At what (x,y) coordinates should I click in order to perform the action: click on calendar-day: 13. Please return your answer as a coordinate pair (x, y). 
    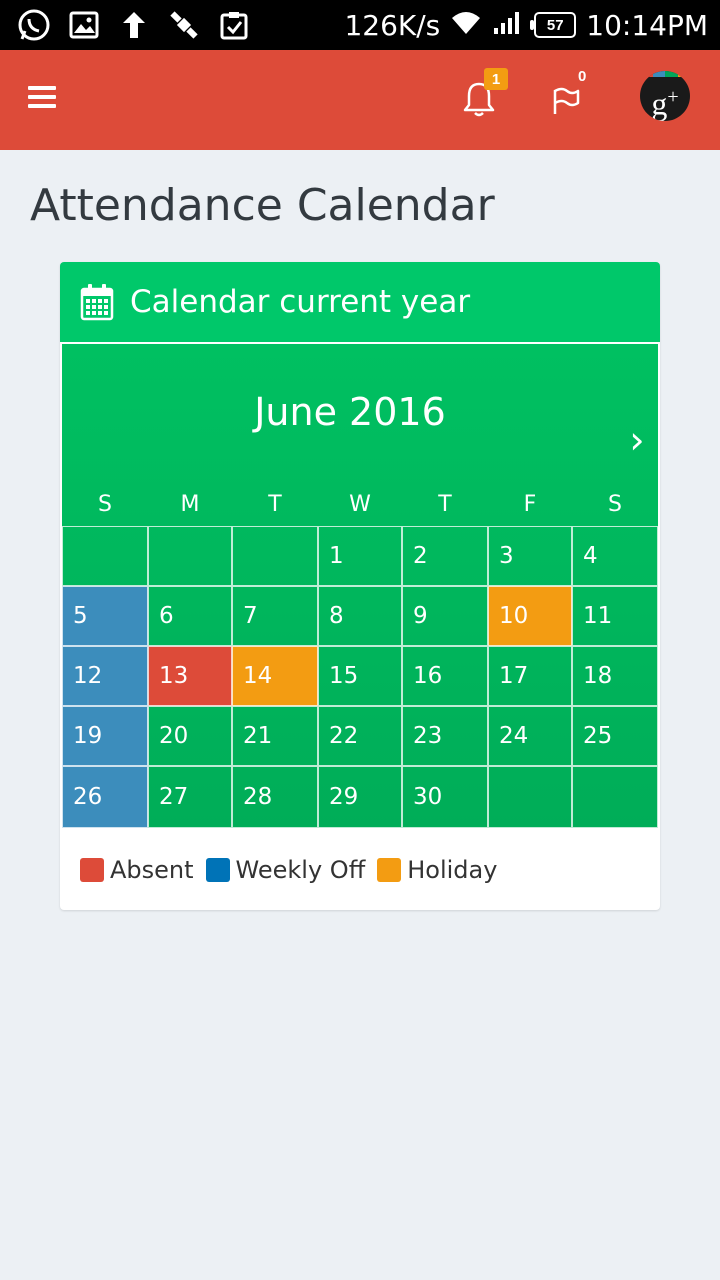
    Looking at the image, I should click on (190, 676).